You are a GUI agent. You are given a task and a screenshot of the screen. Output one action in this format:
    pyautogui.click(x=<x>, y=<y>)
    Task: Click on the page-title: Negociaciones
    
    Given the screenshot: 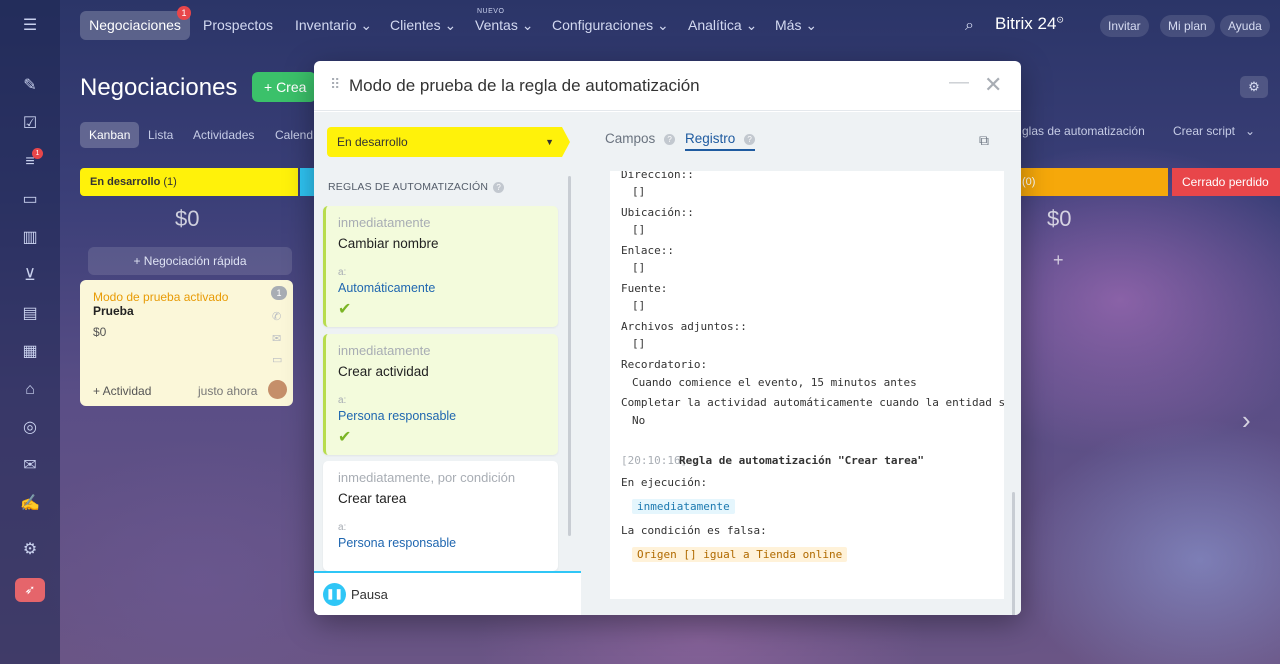 What is the action you would take?
    pyautogui.click(x=159, y=87)
    